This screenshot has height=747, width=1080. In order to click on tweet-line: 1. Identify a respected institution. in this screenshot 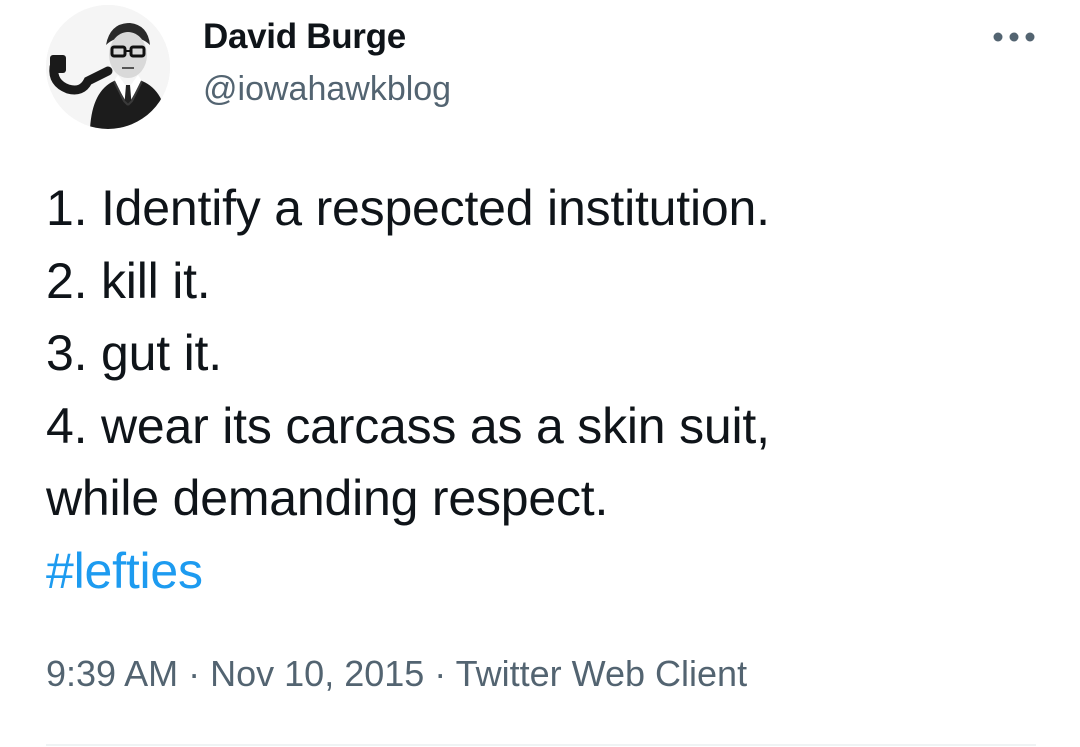, I will do `click(408, 208)`.